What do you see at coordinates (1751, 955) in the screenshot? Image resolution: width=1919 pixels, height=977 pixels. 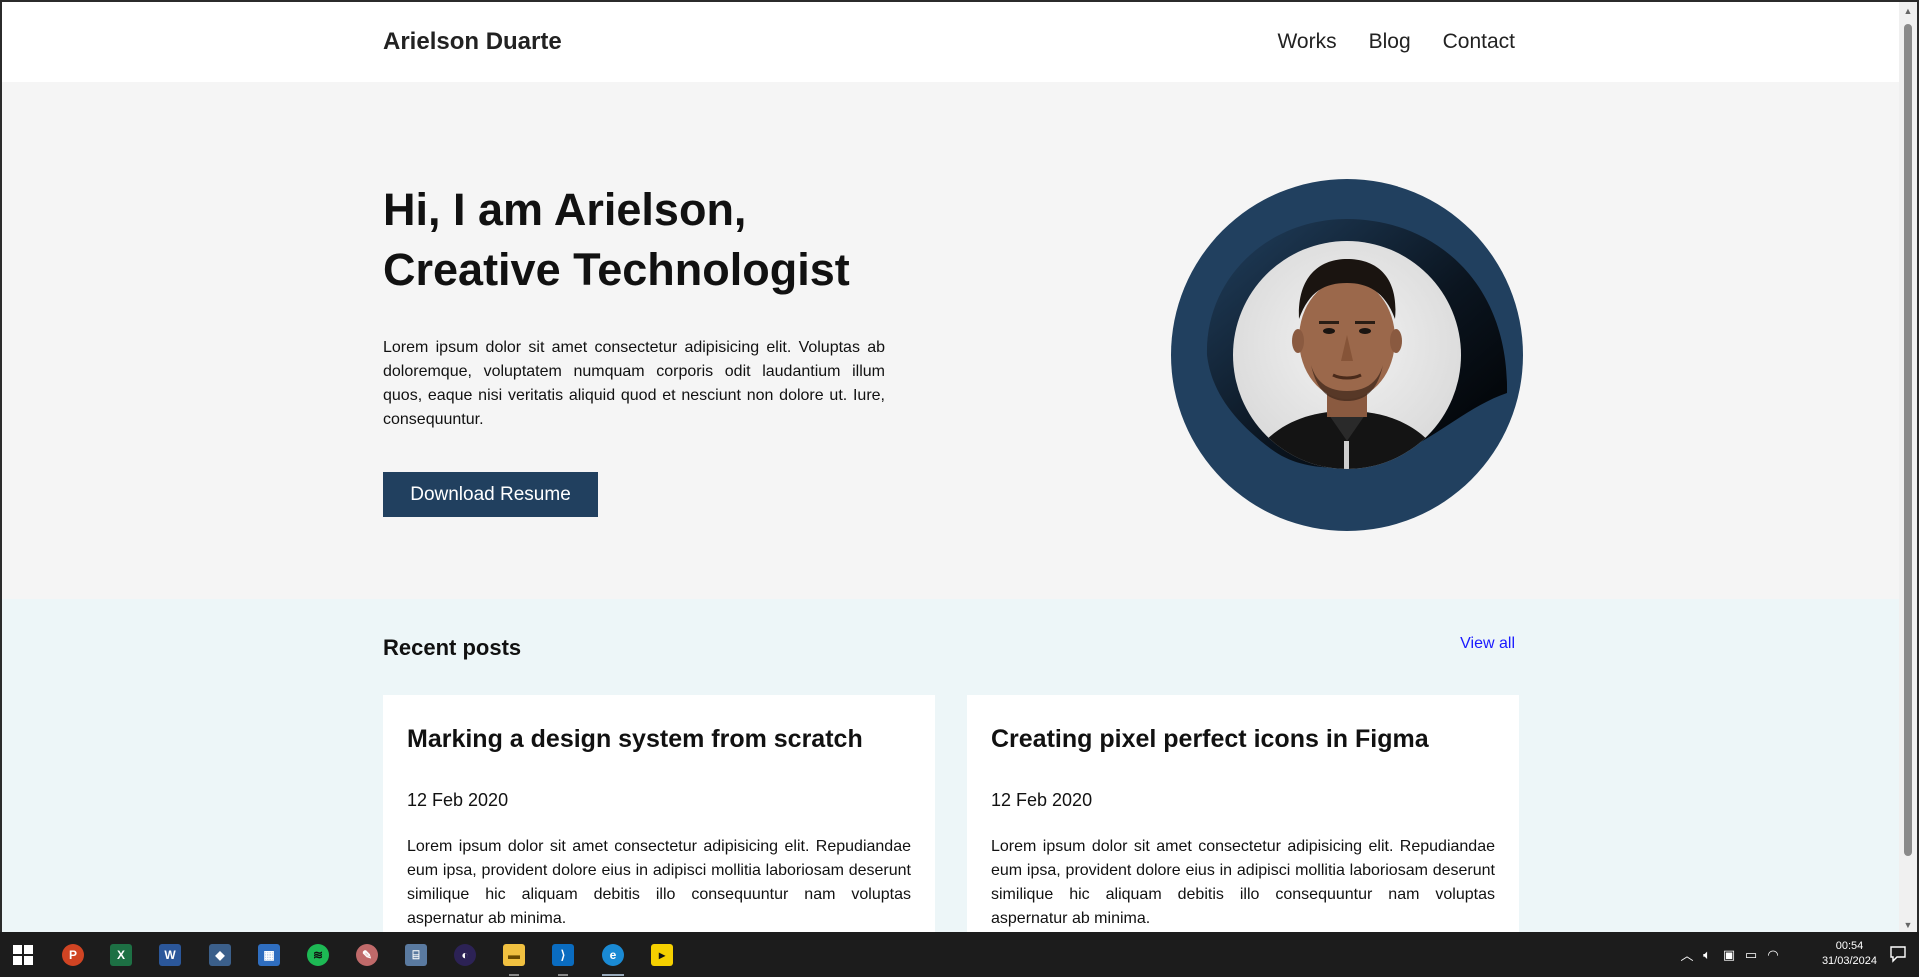 I see `battery-icon: ▭` at bounding box center [1751, 955].